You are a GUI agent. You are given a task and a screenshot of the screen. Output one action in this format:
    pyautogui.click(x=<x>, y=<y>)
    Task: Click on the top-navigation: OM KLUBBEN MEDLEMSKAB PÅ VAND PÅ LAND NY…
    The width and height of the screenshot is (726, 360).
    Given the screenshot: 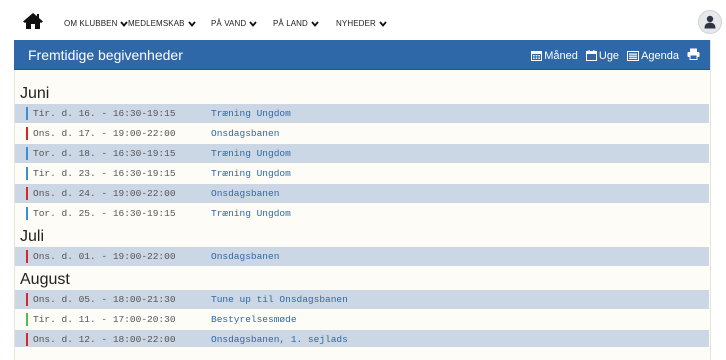 What is the action you would take?
    pyautogui.click(x=363, y=20)
    